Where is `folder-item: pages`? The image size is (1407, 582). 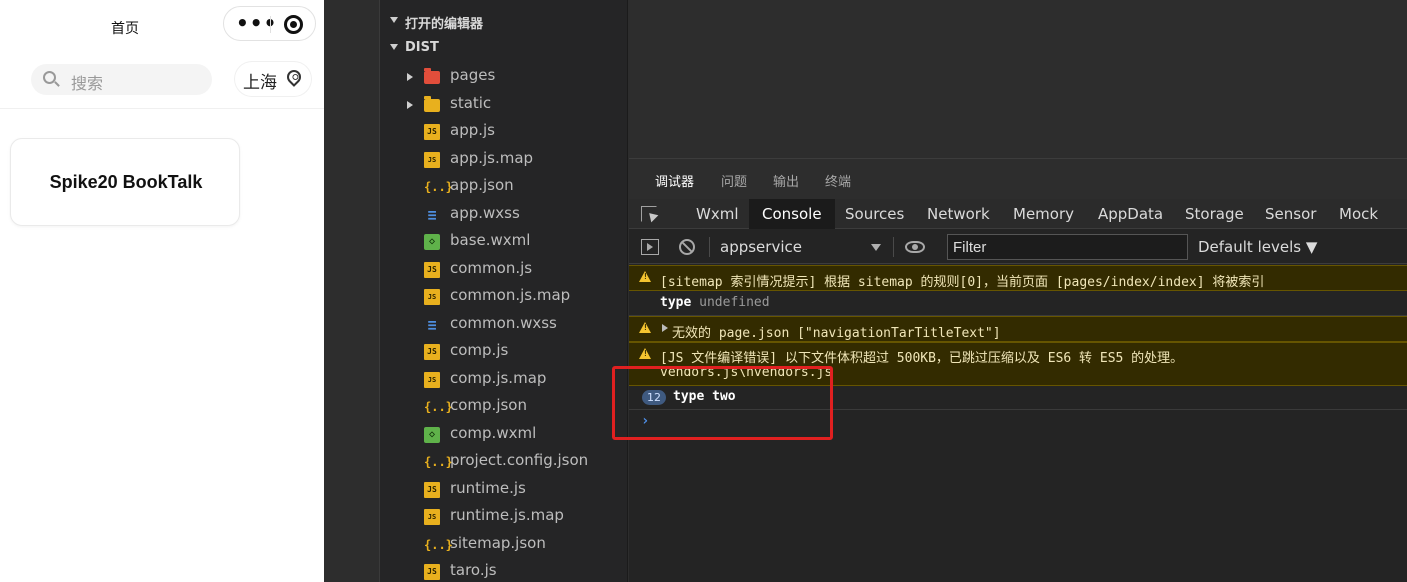
folder-item: pages is located at coordinates (504, 76).